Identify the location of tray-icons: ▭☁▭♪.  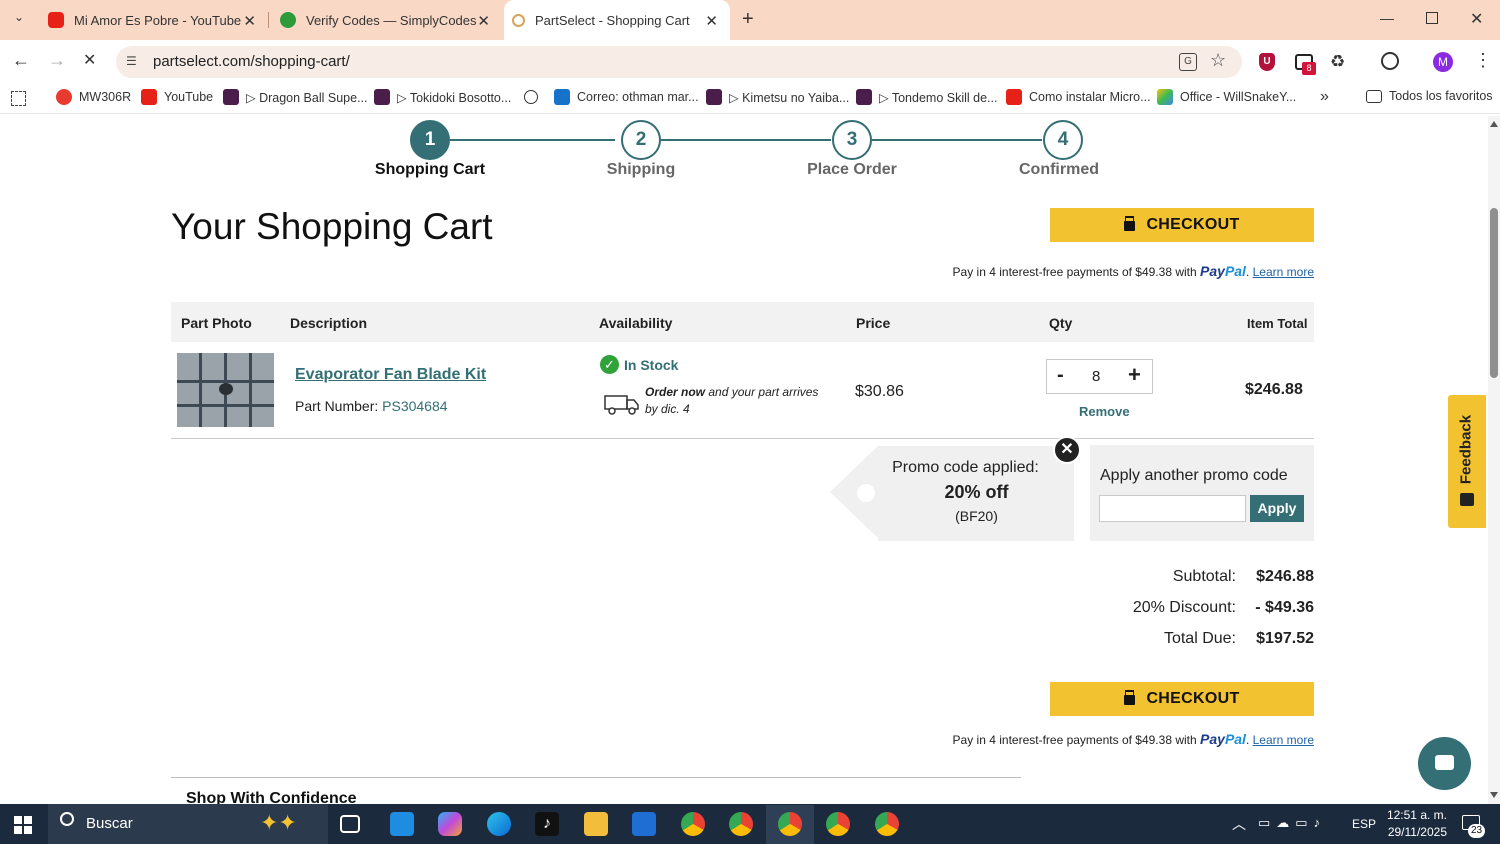
(1292, 823).